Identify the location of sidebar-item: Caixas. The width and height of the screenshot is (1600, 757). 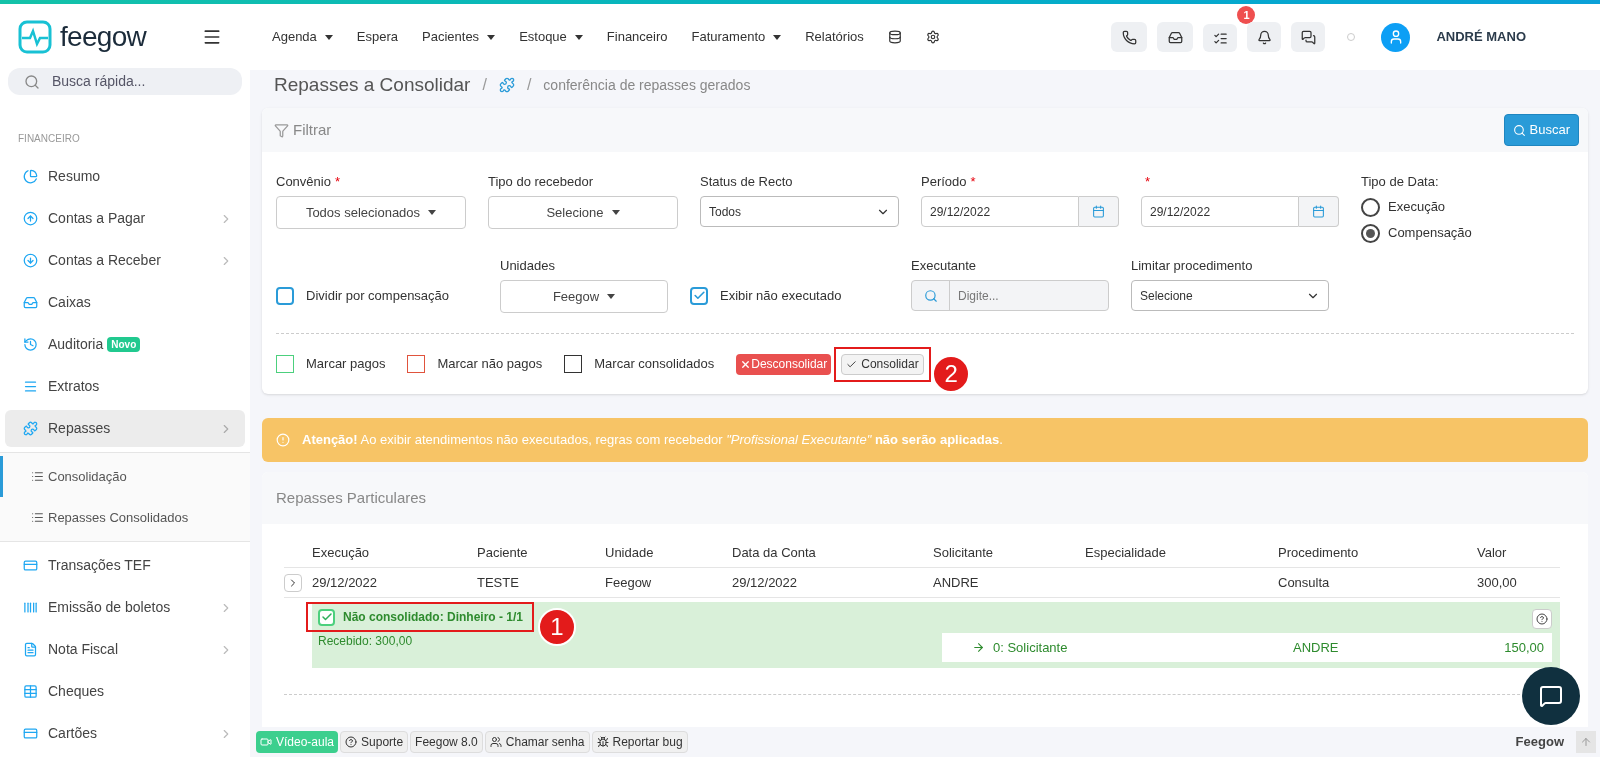
(125, 302).